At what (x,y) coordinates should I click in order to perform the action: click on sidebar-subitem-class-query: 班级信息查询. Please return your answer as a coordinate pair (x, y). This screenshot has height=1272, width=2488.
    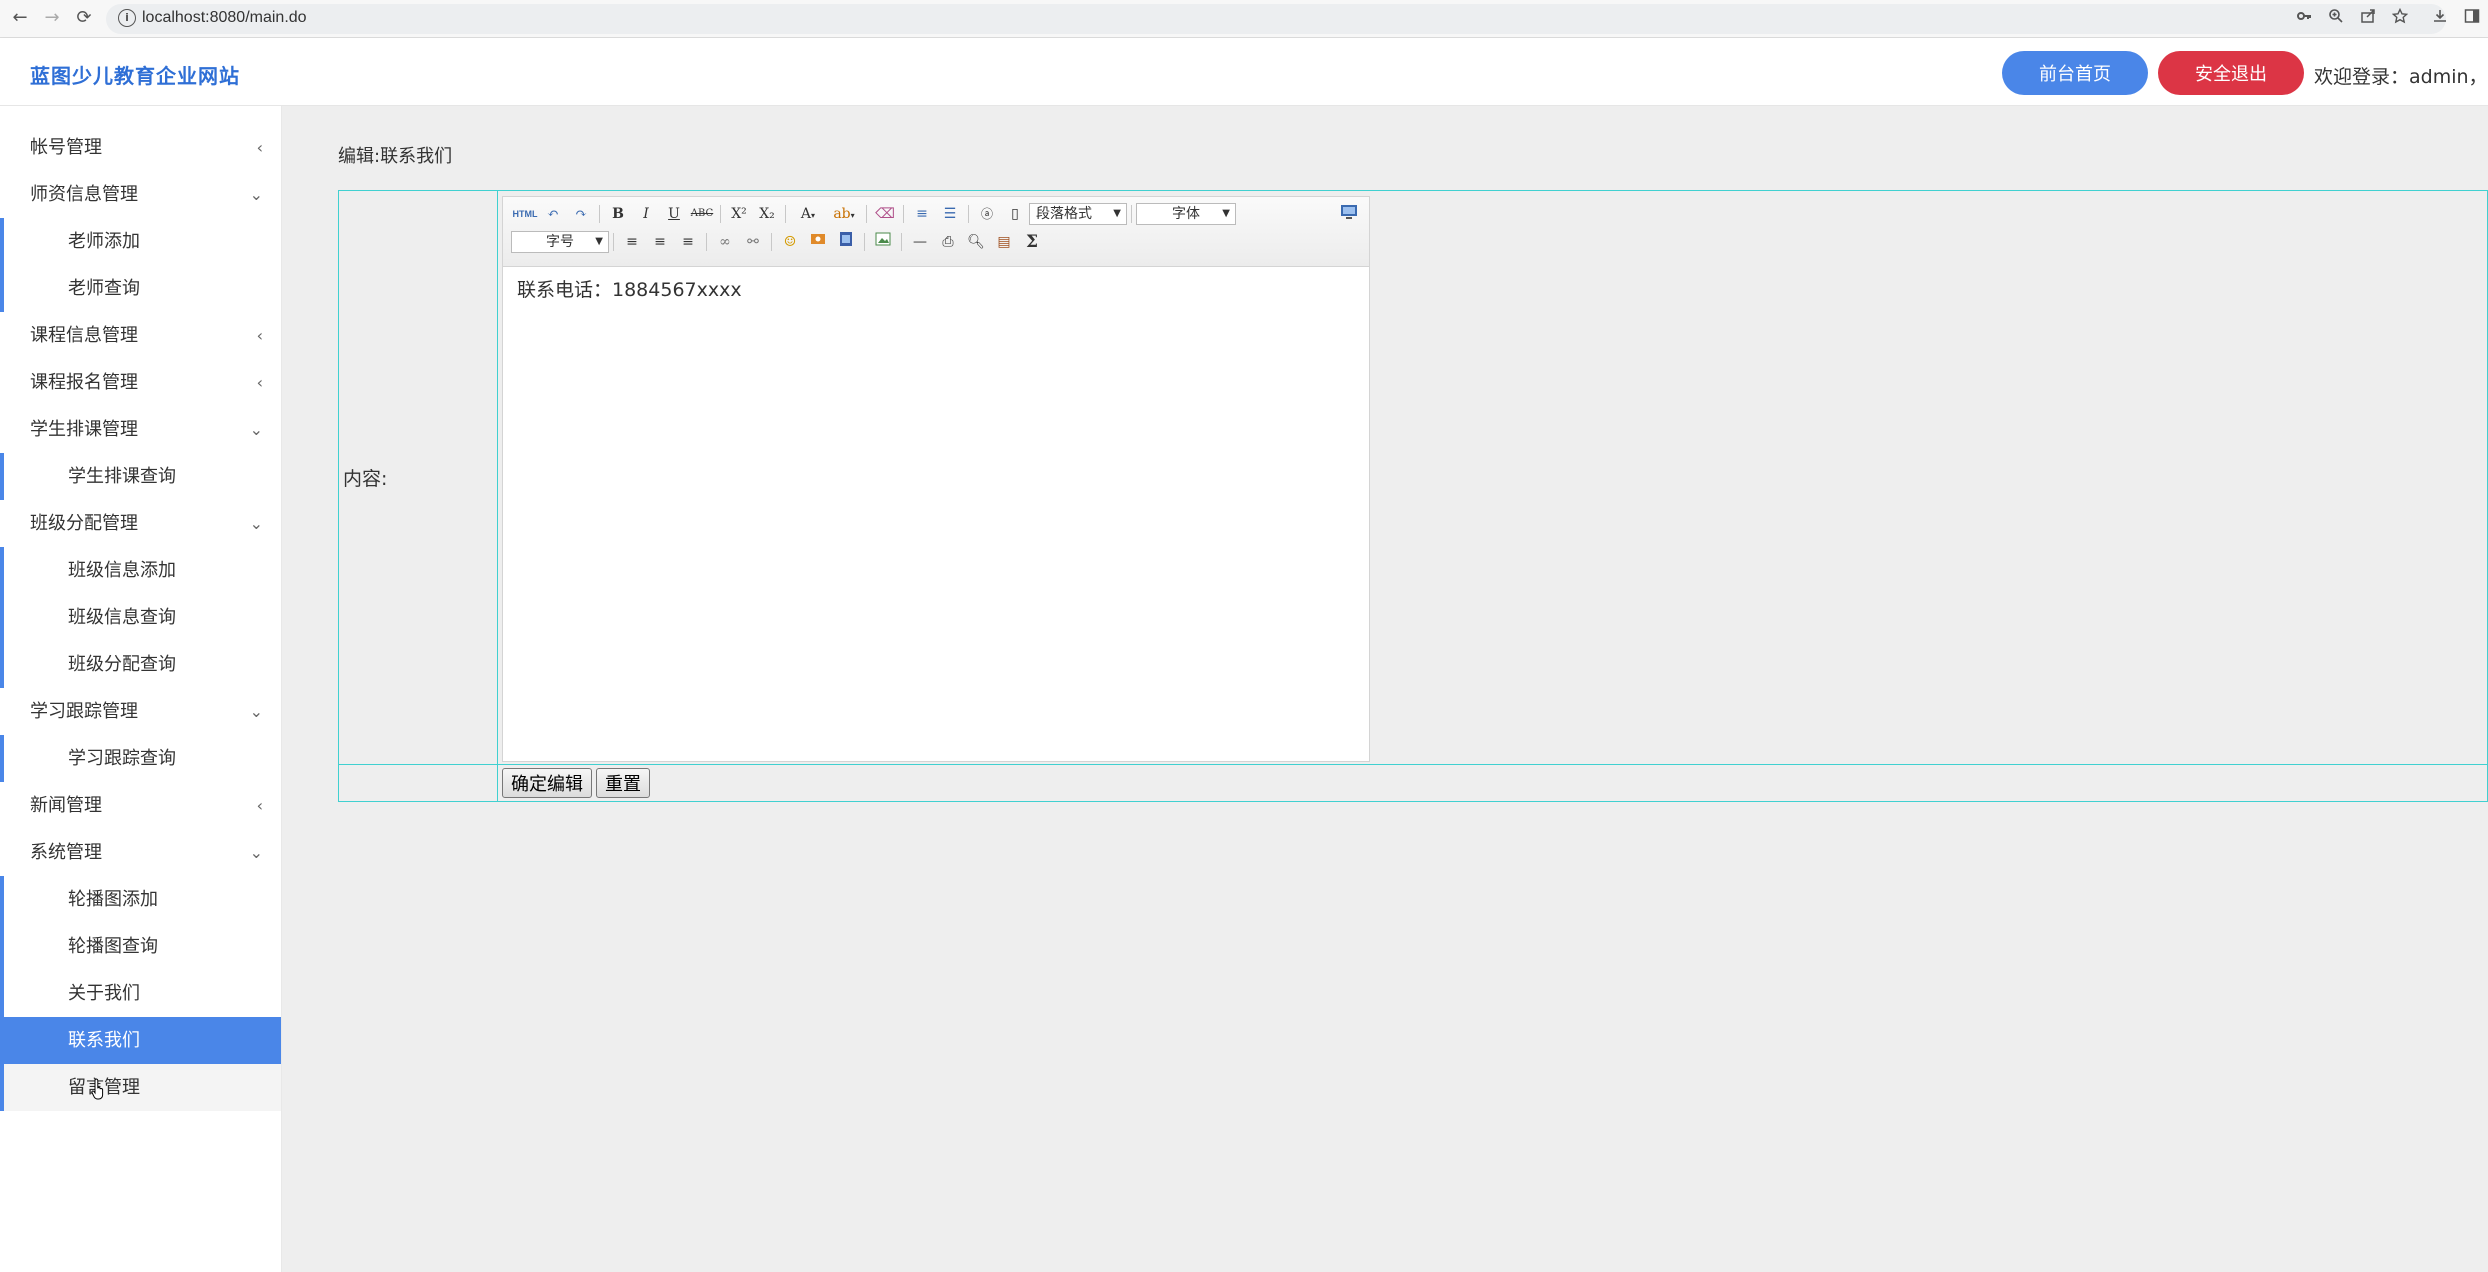
    Looking at the image, I should click on (140, 617).